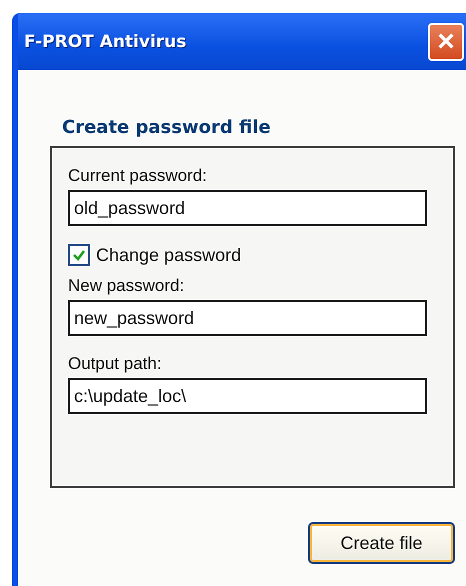  What do you see at coordinates (247, 208) in the screenshot?
I see `input-field: old_password` at bounding box center [247, 208].